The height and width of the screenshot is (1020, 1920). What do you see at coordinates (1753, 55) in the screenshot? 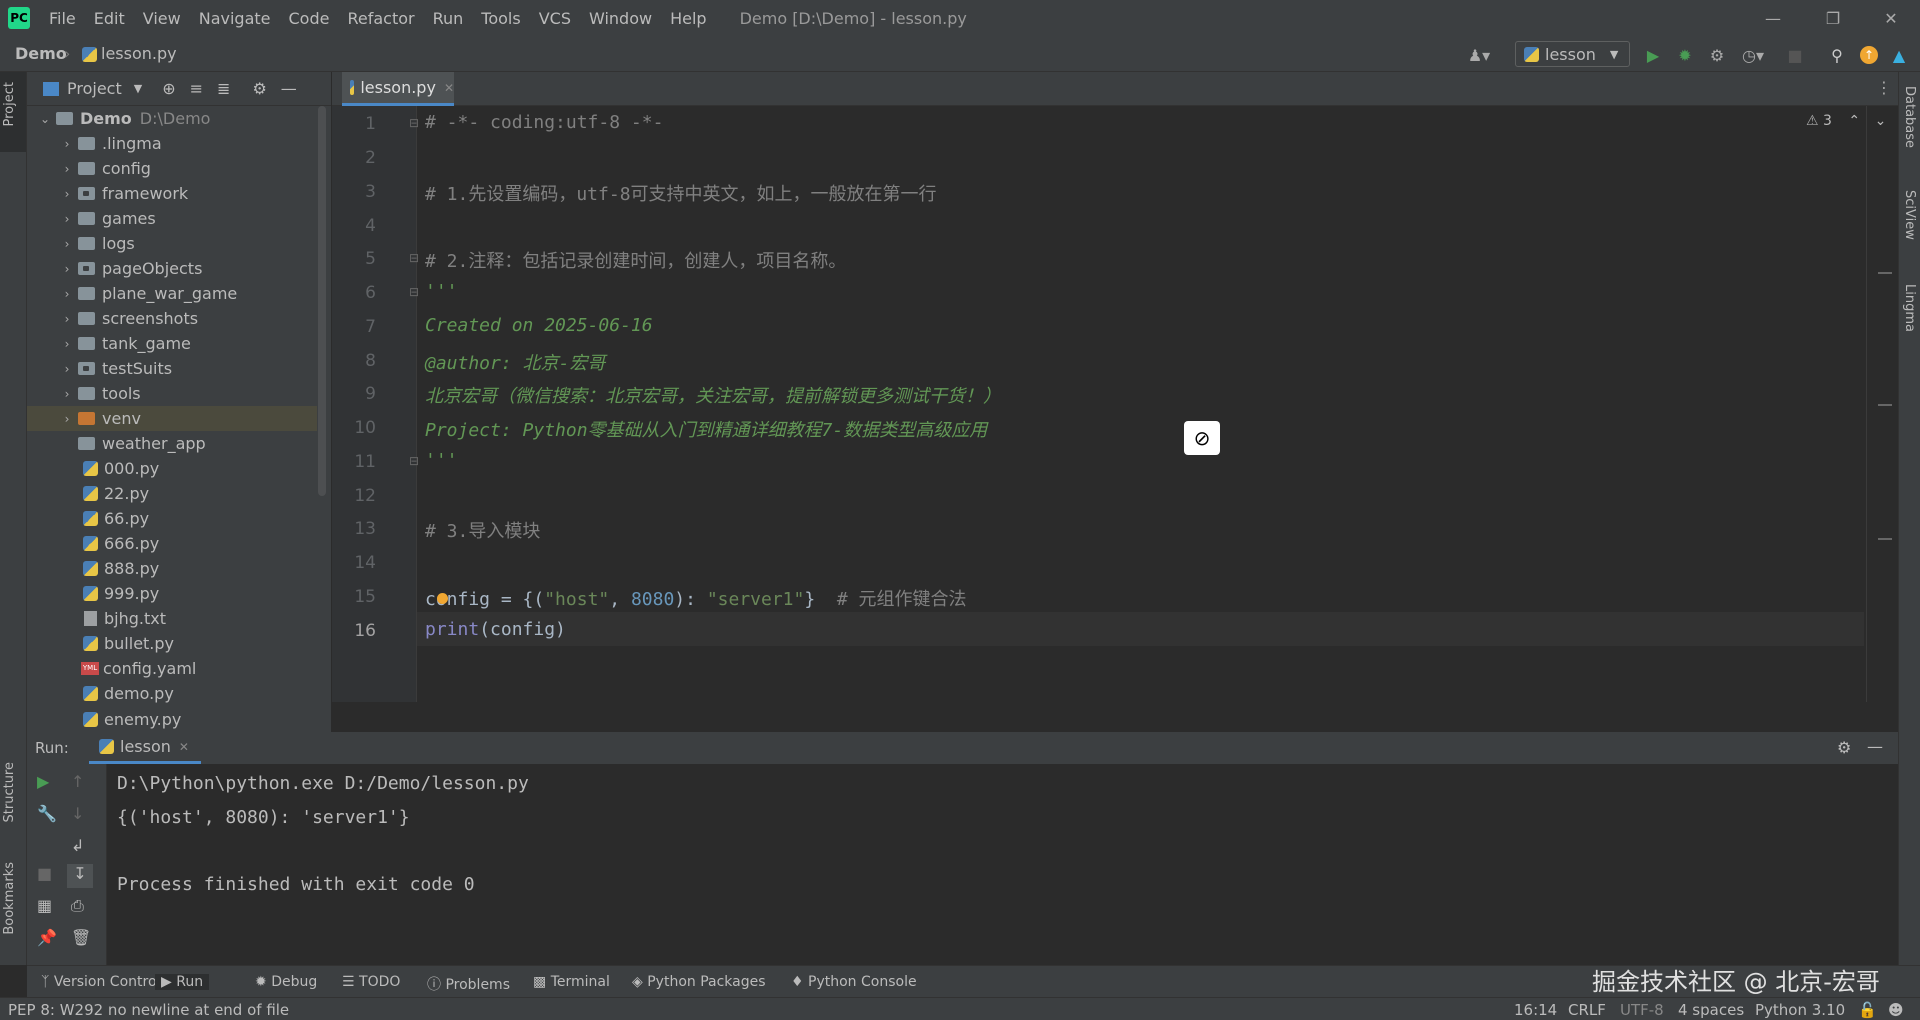
I see `profile-icon: ◷▾` at bounding box center [1753, 55].